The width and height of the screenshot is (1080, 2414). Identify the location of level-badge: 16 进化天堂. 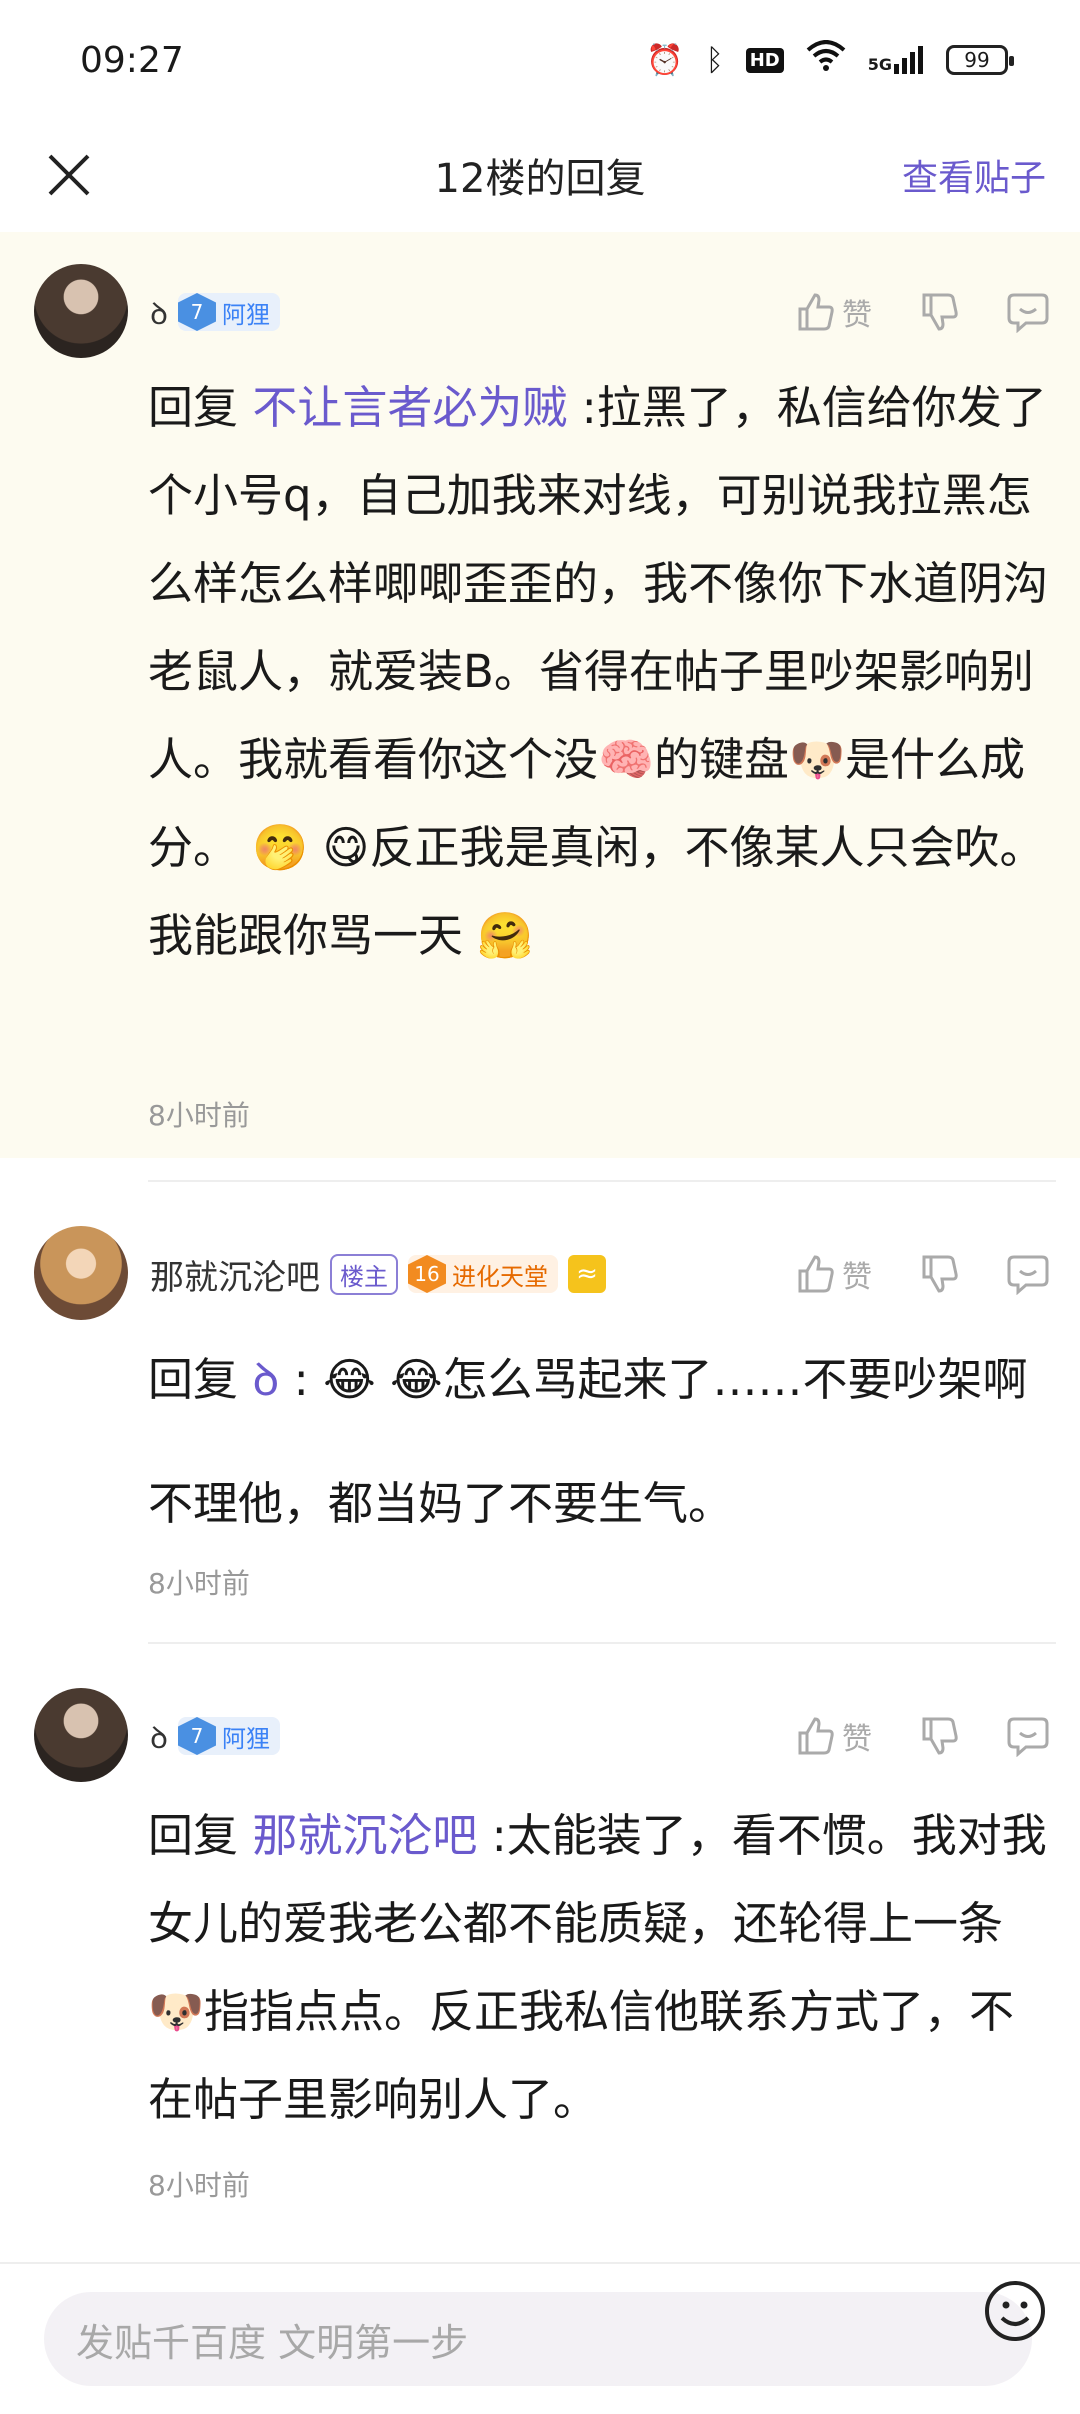
(483, 1274).